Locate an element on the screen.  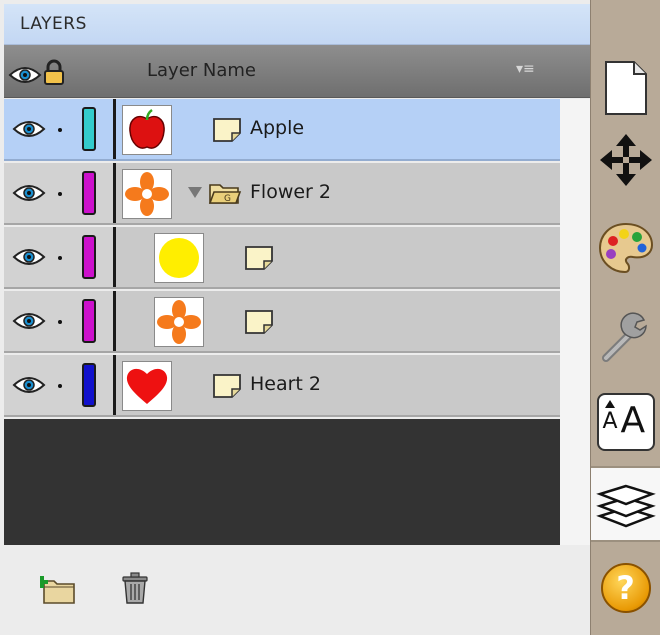
move-arrows-icon is located at coordinates (625, 160).